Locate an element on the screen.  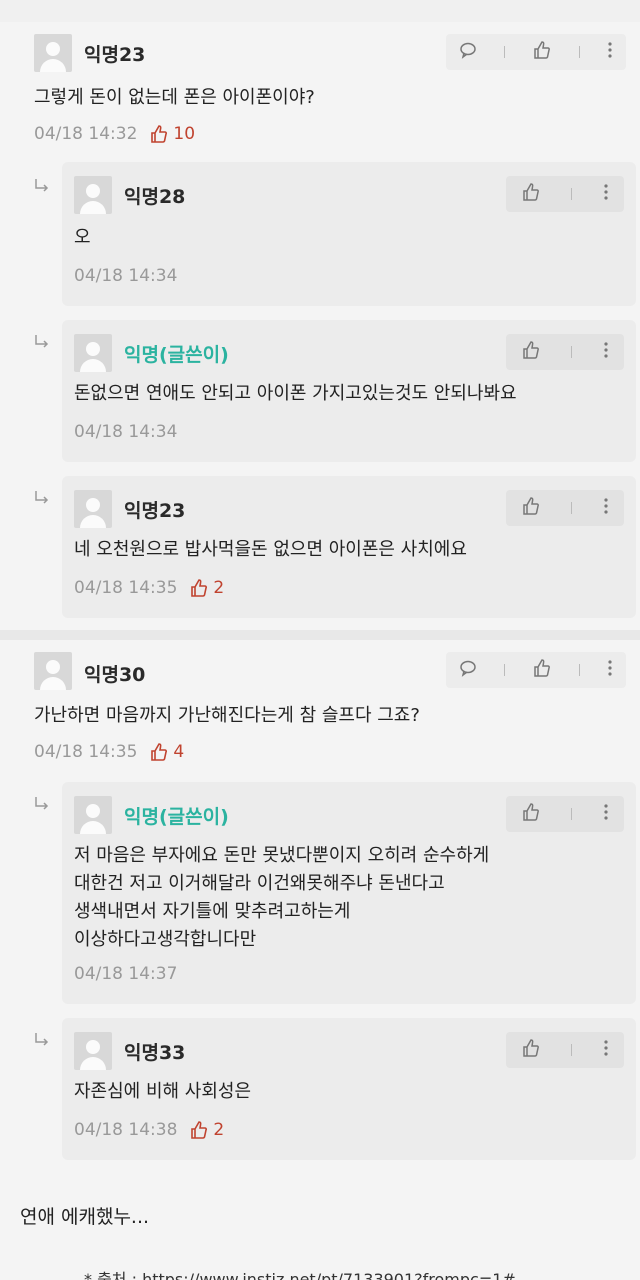
comment-author: 익명30 is located at coordinates (115, 675).